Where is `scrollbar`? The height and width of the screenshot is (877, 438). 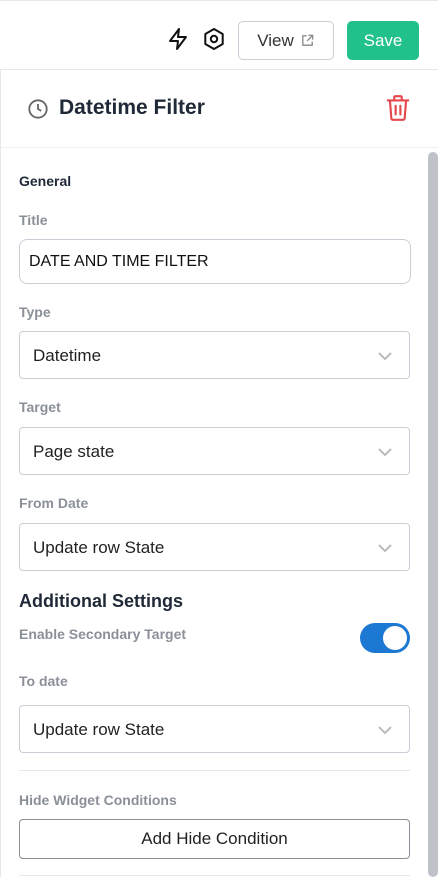 scrollbar is located at coordinates (433, 514).